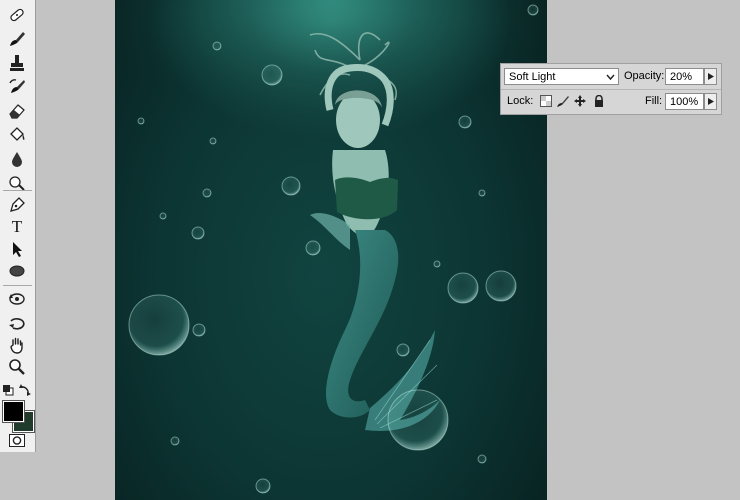  What do you see at coordinates (8, 390) in the screenshot?
I see `default-colors-icon` at bounding box center [8, 390].